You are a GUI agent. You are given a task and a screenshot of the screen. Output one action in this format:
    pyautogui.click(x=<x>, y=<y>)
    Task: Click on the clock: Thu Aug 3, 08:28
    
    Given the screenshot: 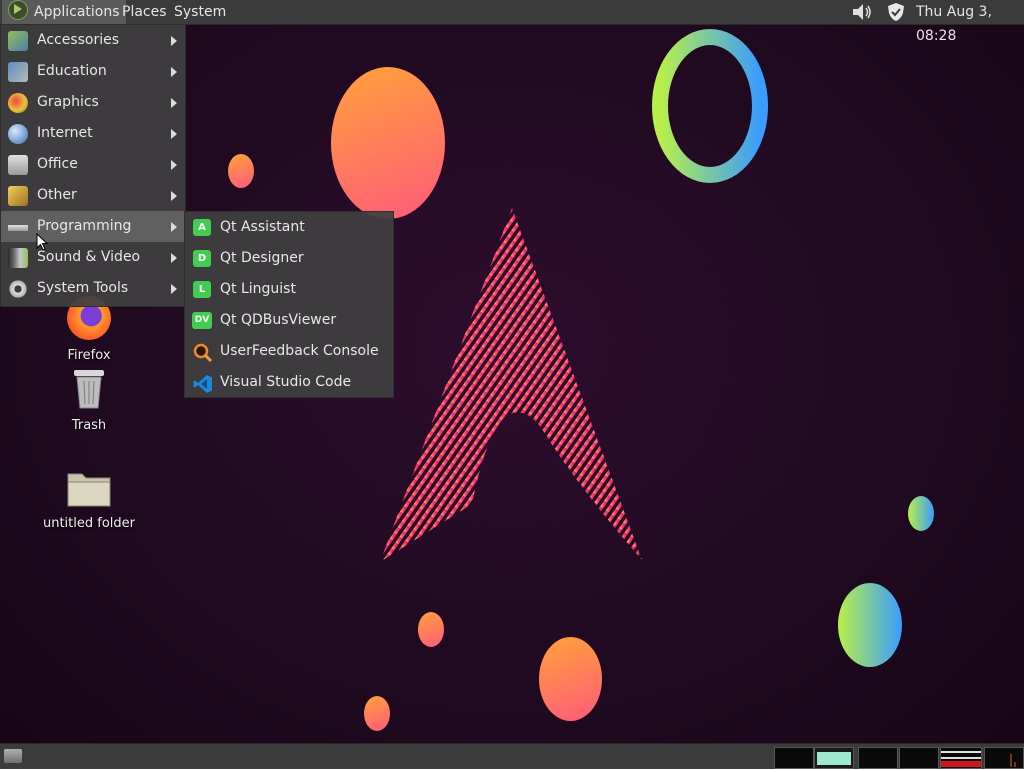 What is the action you would take?
    pyautogui.click(x=968, y=22)
    